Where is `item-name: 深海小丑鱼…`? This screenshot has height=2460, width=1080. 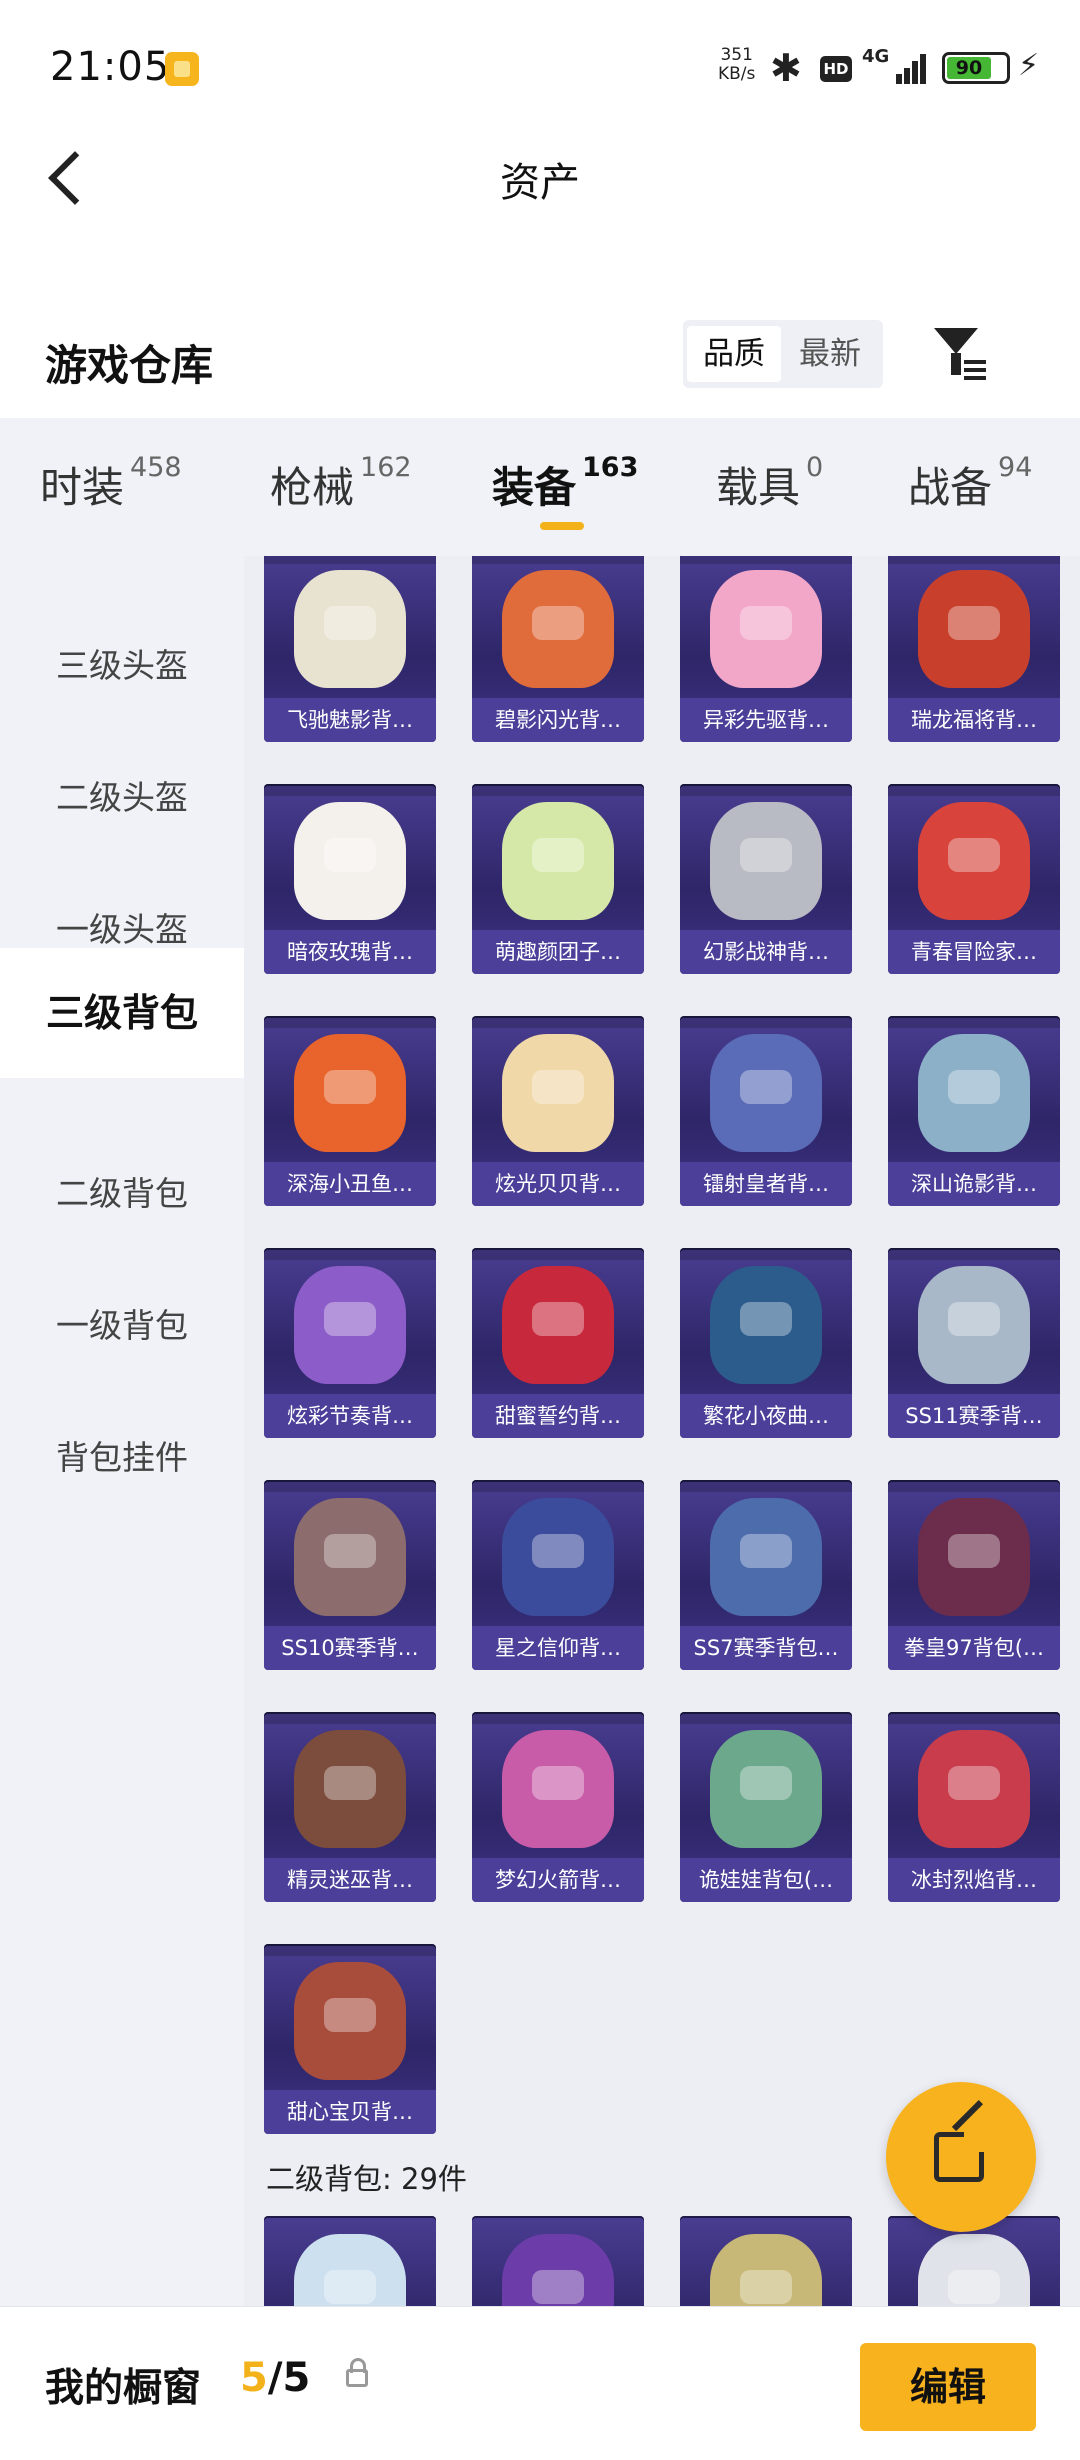 item-name: 深海小丑鱼… is located at coordinates (350, 1184).